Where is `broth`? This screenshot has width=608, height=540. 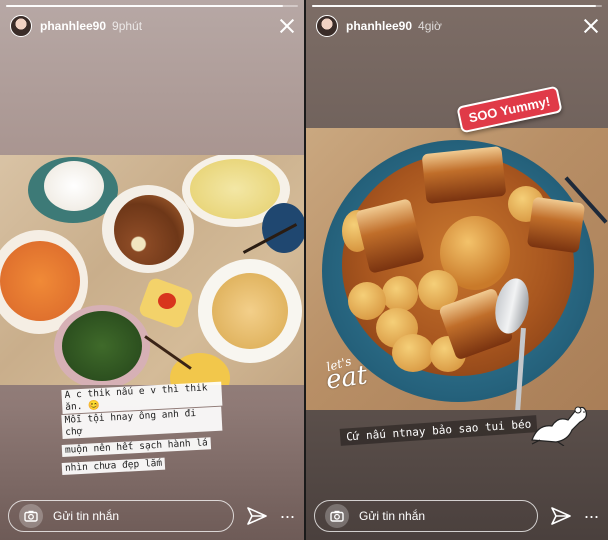
broth is located at coordinates (235, 189).